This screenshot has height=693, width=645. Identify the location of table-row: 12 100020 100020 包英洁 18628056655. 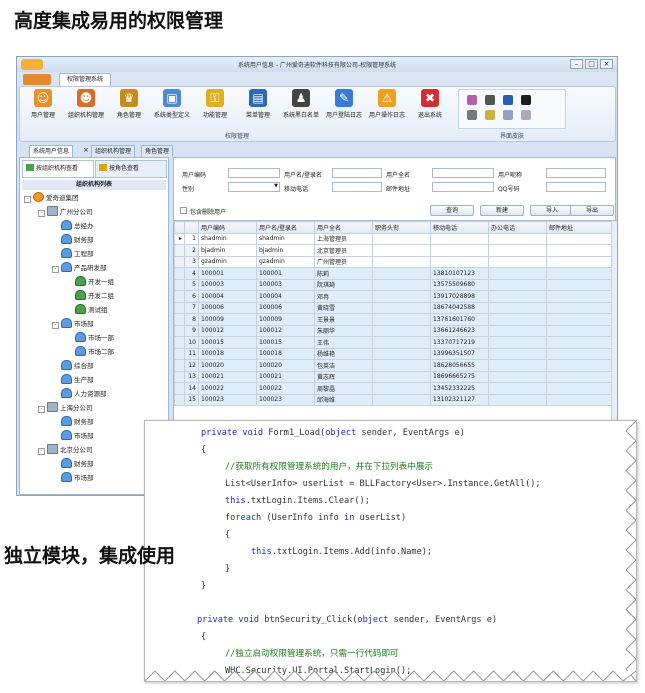
(393, 365).